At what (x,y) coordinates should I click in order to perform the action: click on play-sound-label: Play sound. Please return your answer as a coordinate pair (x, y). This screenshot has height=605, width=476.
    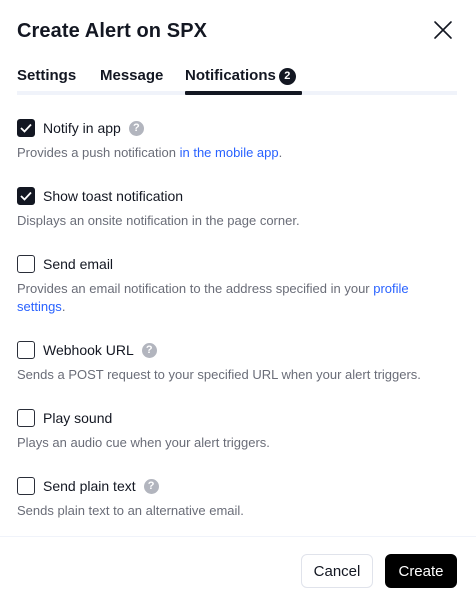
    Looking at the image, I should click on (78, 418).